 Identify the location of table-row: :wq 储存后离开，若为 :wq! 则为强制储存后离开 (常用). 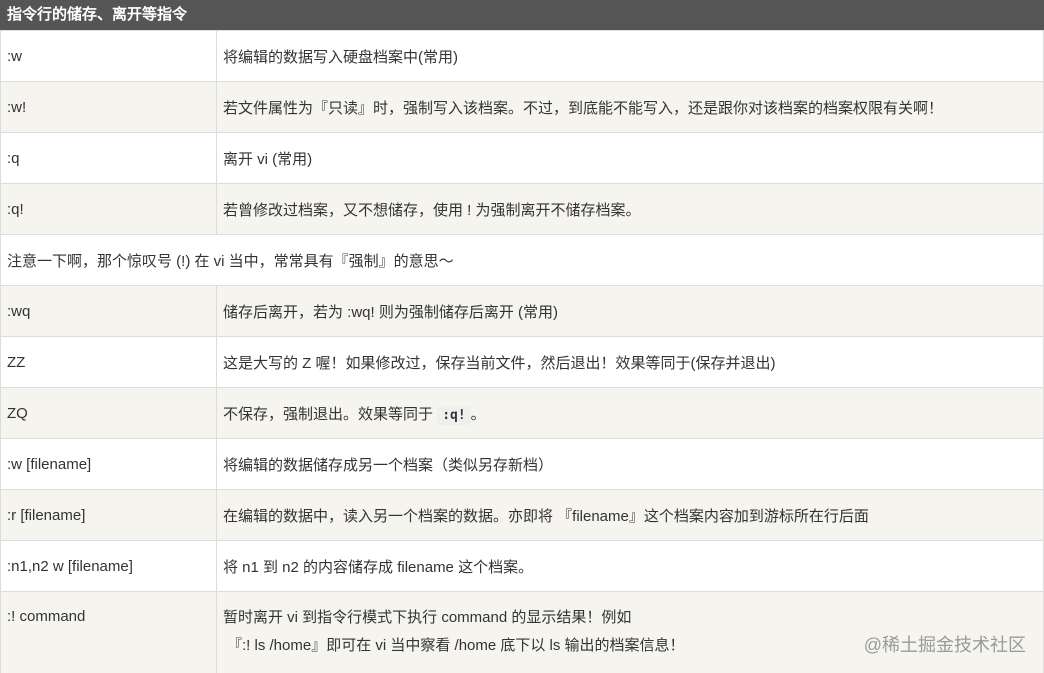
(522, 311).